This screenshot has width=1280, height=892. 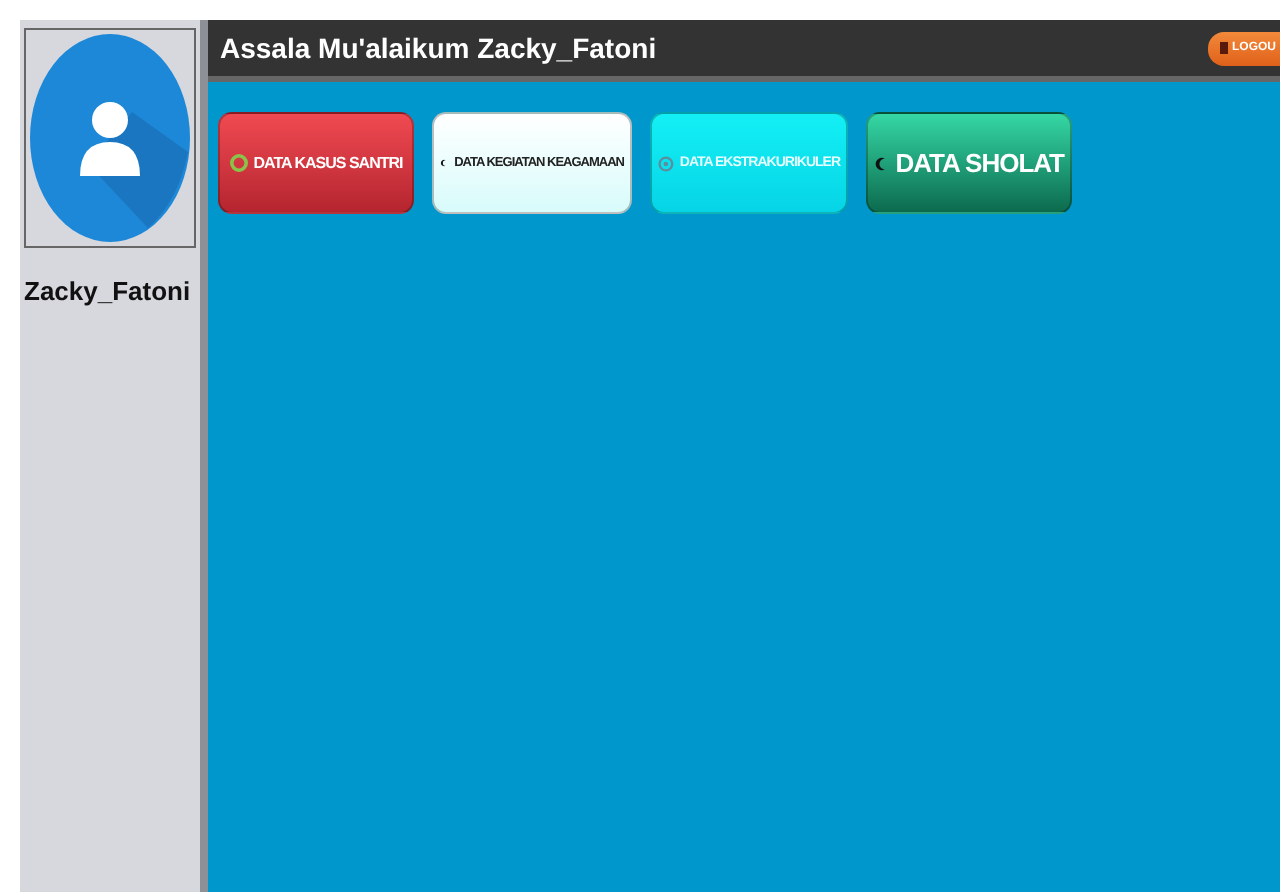 I want to click on door-icon, so click(x=1223, y=48).